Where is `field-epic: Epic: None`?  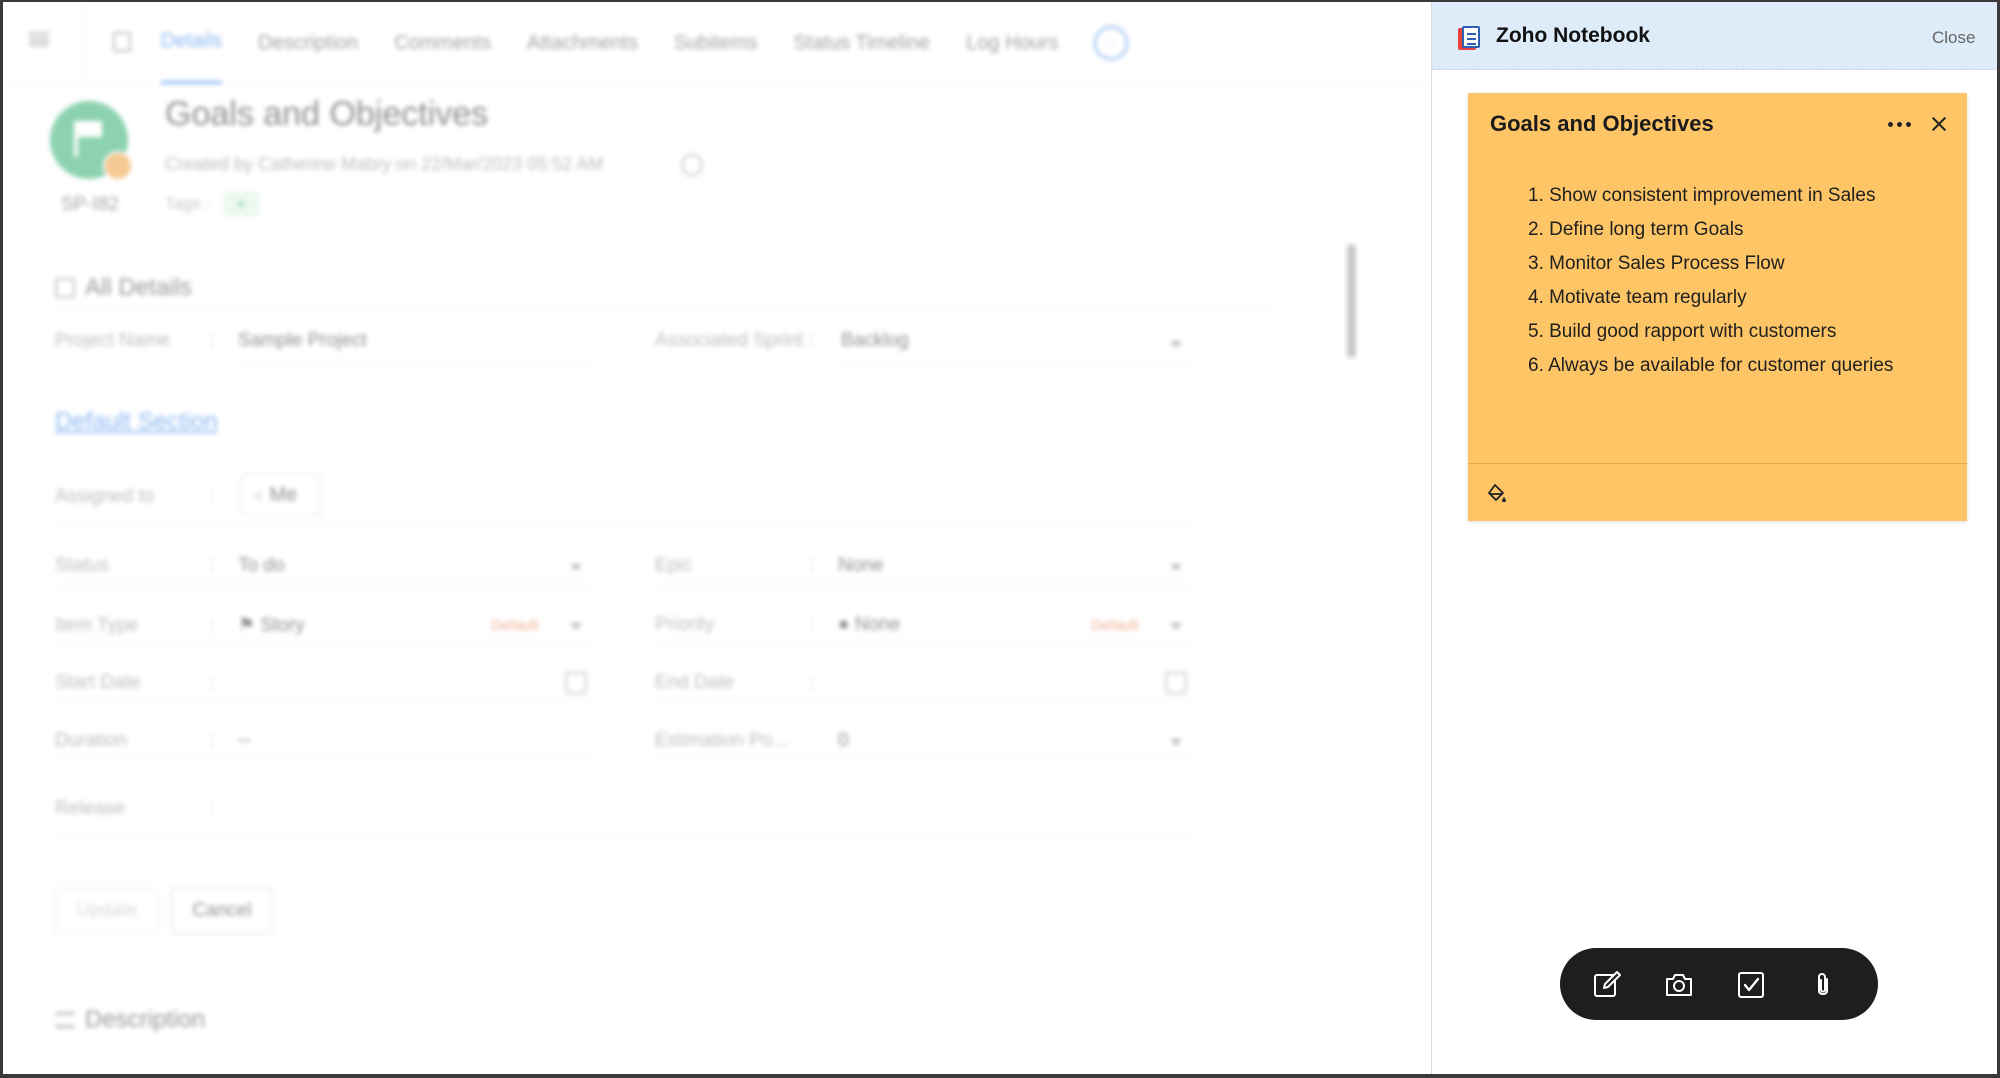 field-epic: Epic: None is located at coordinates (769, 565).